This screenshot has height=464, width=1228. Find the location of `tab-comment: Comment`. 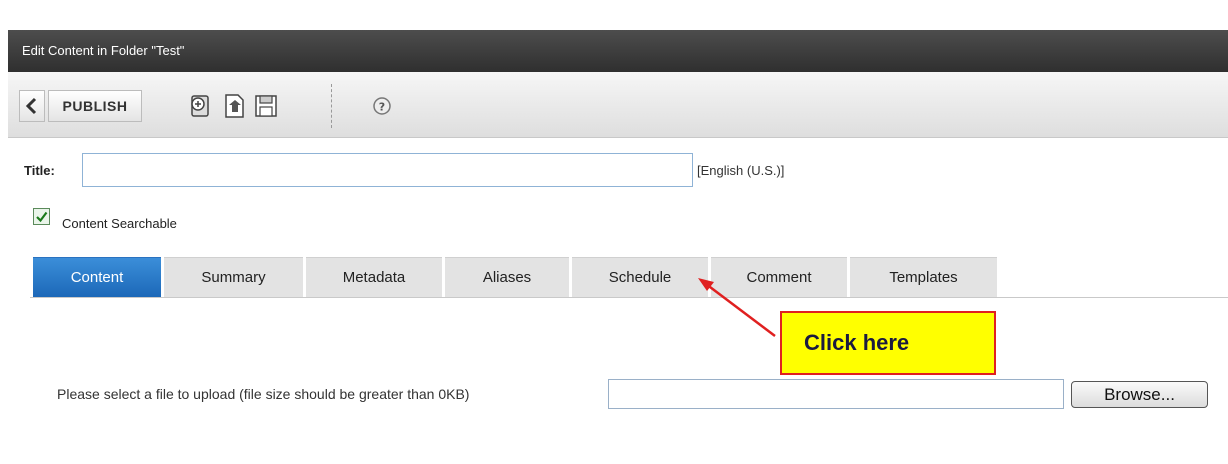

tab-comment: Comment is located at coordinates (779, 277).